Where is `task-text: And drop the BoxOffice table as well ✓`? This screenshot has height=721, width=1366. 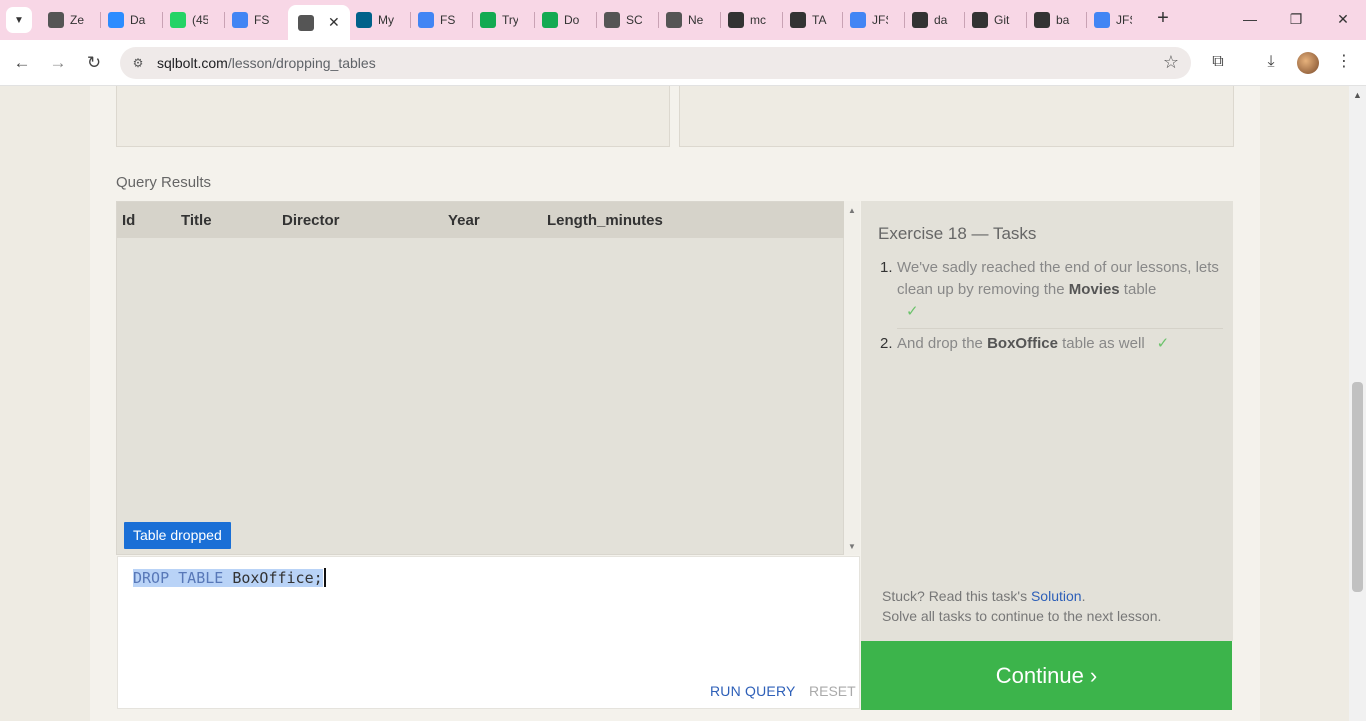 task-text: And drop the BoxOffice table as well ✓ is located at coordinates (1060, 344).